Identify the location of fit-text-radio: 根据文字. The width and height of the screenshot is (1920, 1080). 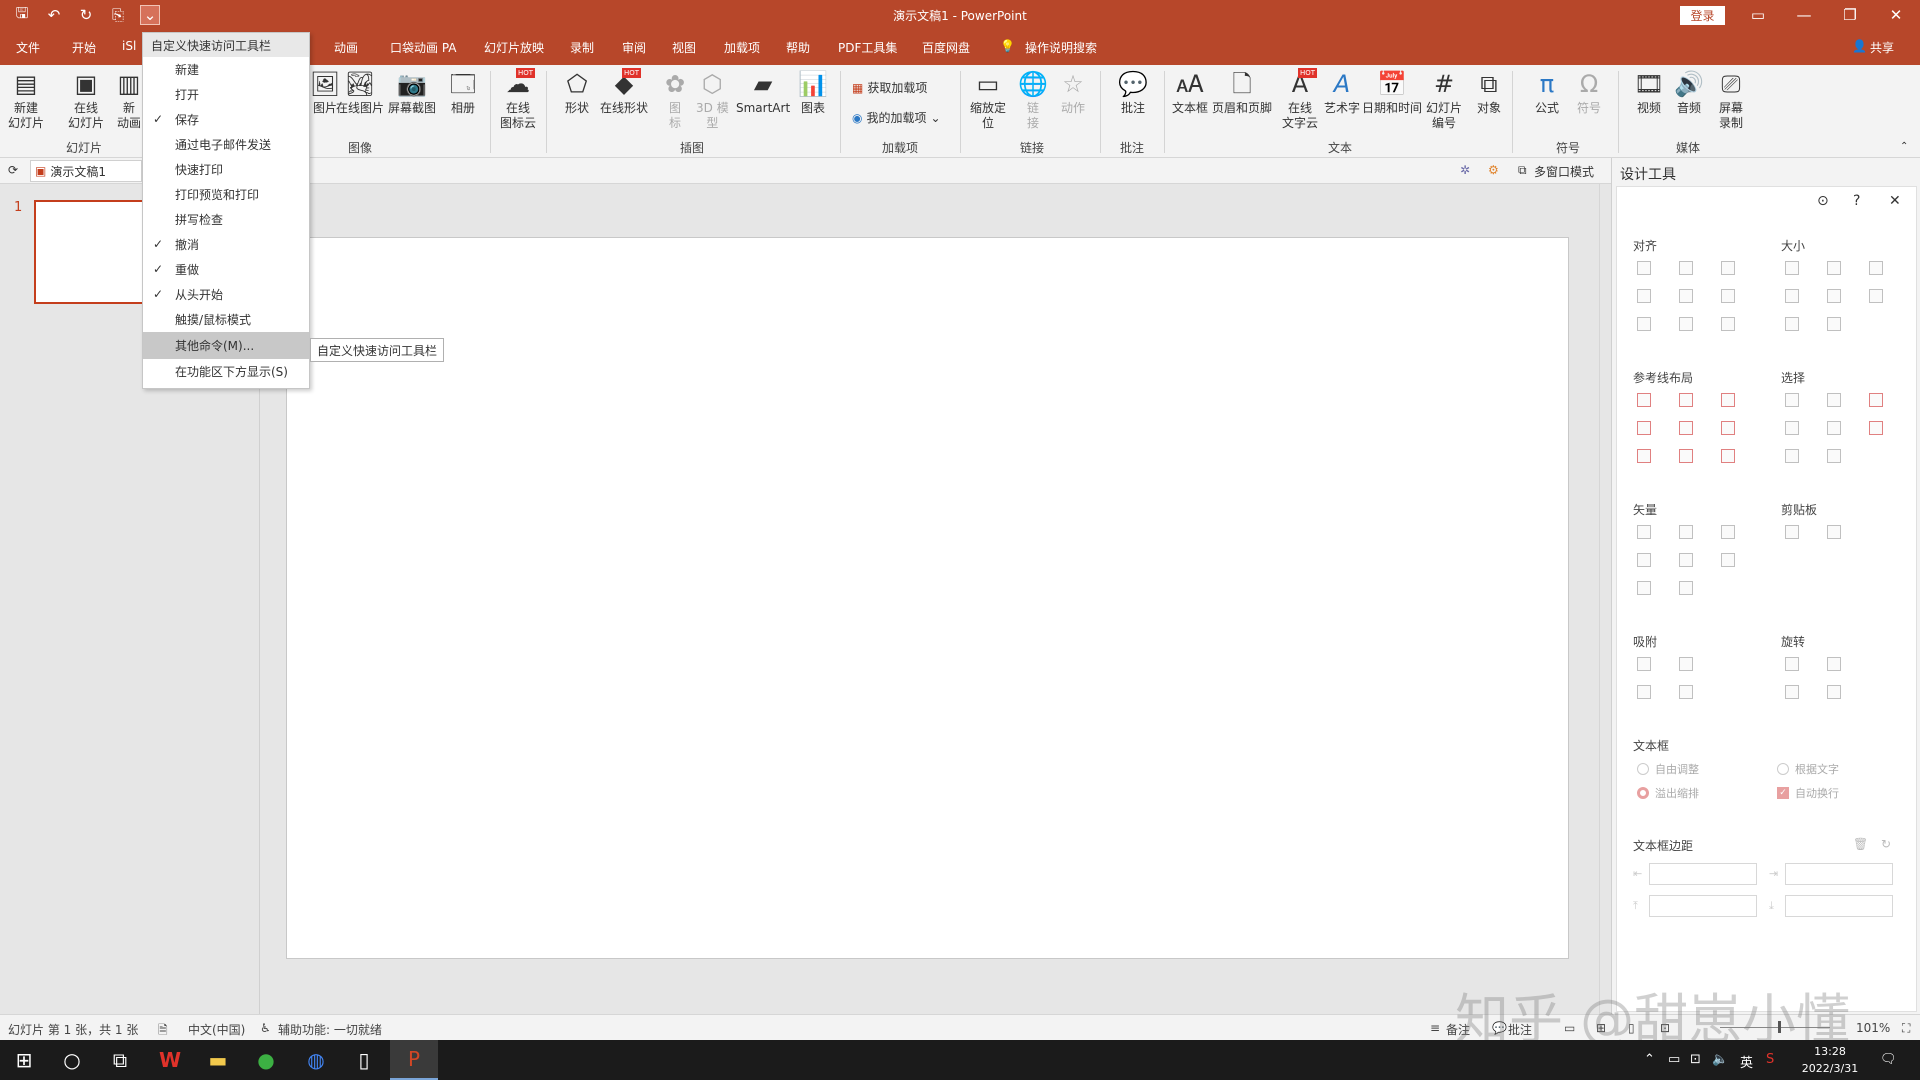
(1808, 769).